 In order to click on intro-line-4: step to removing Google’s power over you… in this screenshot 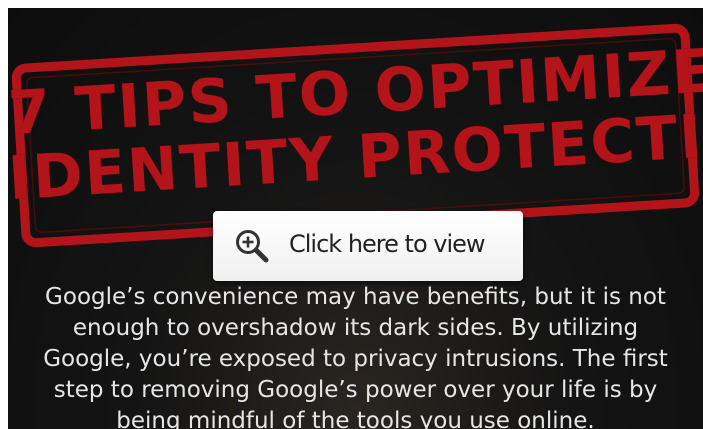, I will do `click(355, 390)`.